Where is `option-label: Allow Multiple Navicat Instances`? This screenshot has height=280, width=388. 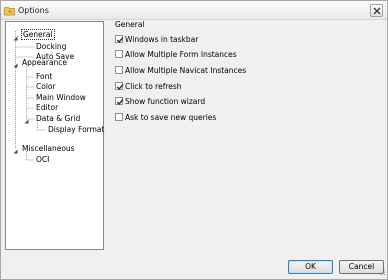 option-label: Allow Multiple Navicat Instances is located at coordinates (186, 70).